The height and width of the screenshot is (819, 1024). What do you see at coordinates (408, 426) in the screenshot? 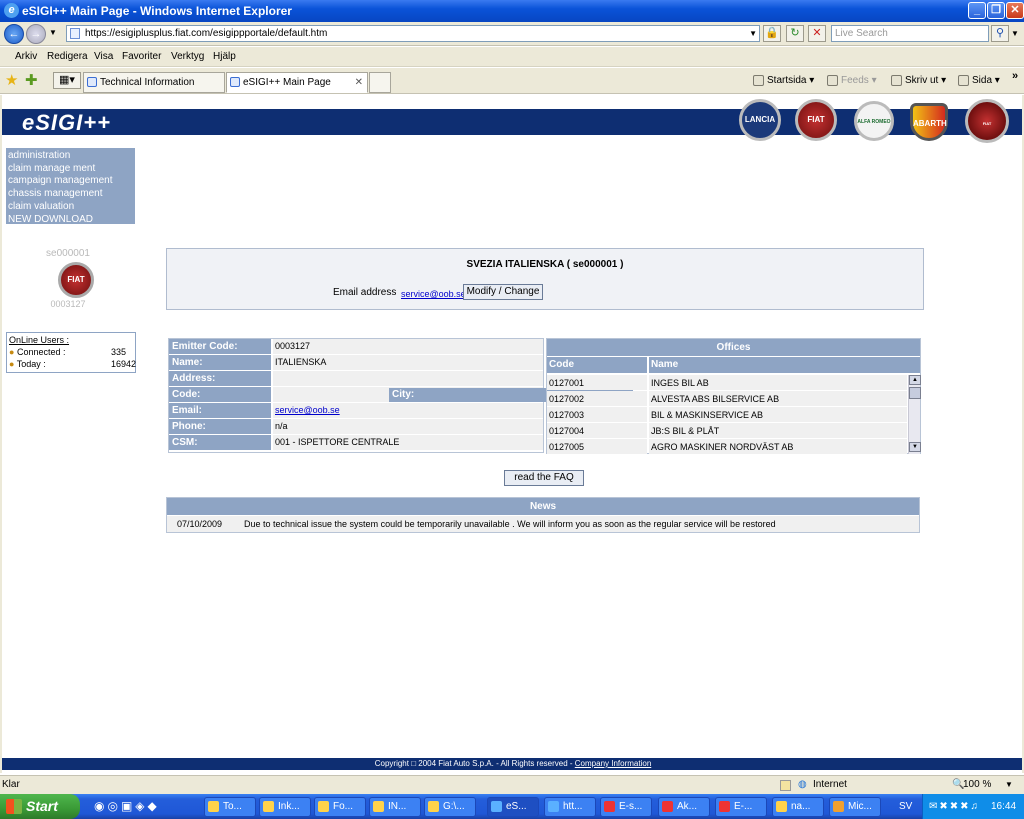
I see `phone-value: n/a` at bounding box center [408, 426].